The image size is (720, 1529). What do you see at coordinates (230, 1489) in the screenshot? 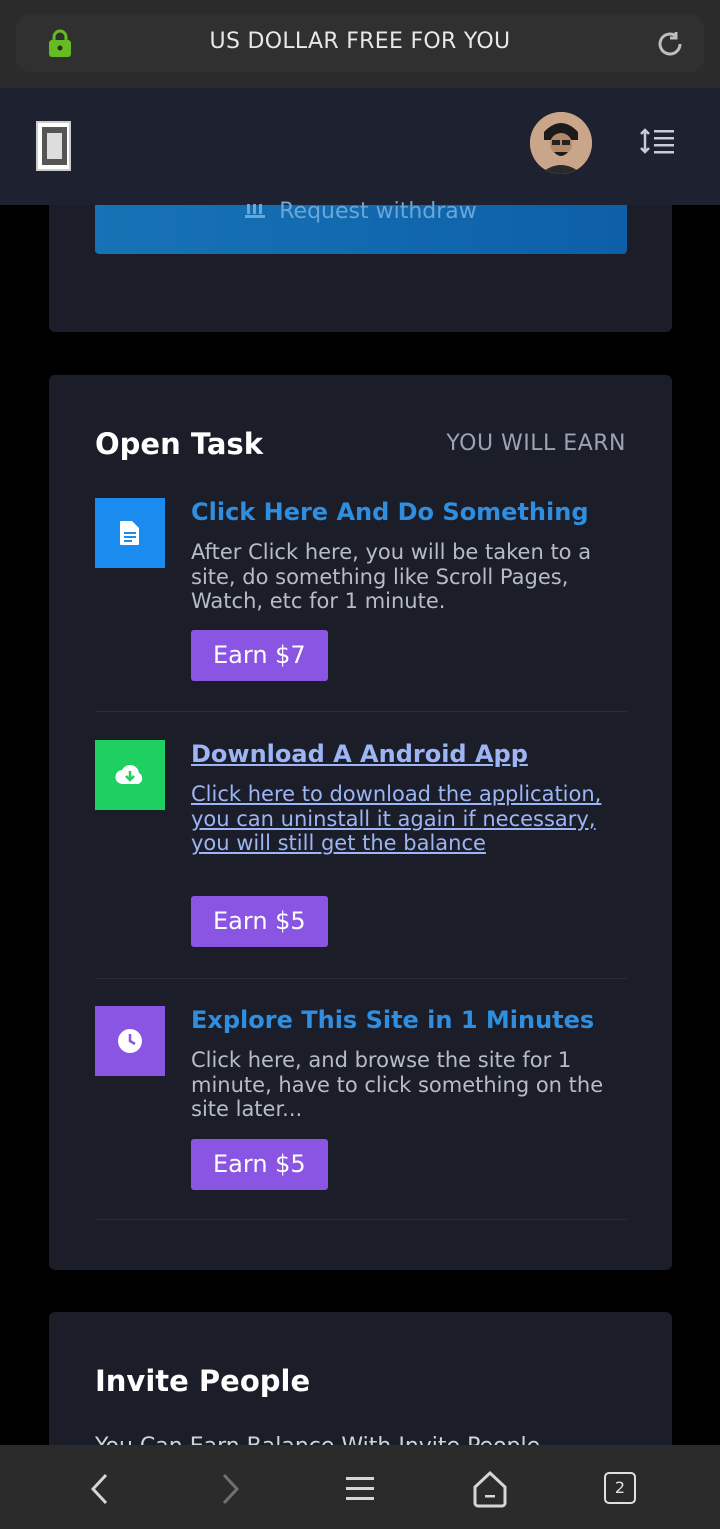
I see `forward-icon` at bounding box center [230, 1489].